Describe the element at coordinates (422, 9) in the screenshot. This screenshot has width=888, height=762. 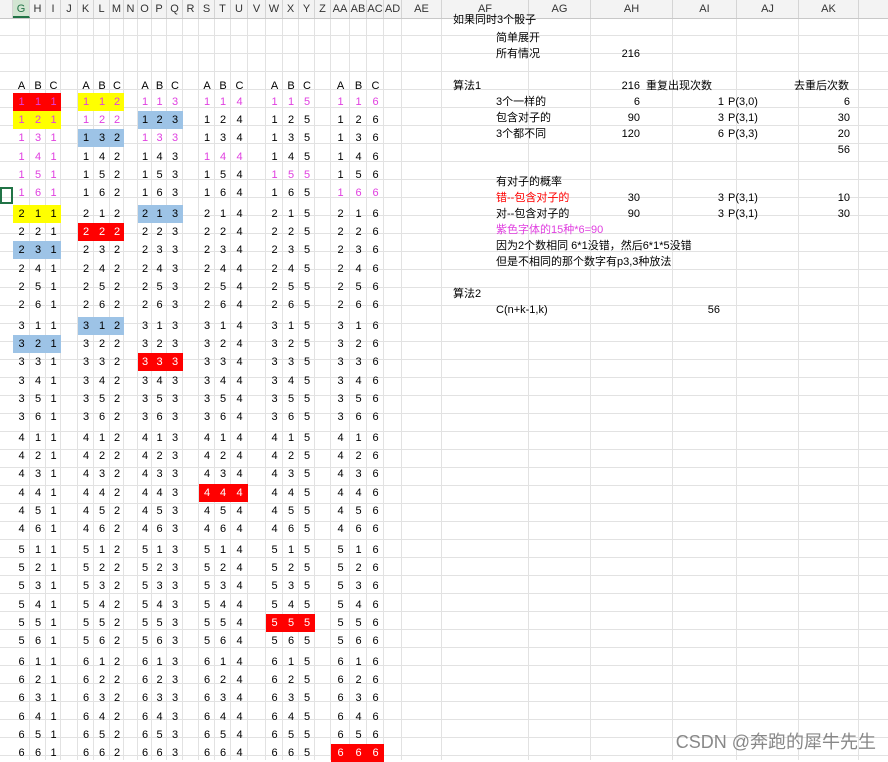
I see `column-header-ae: AE` at that location.